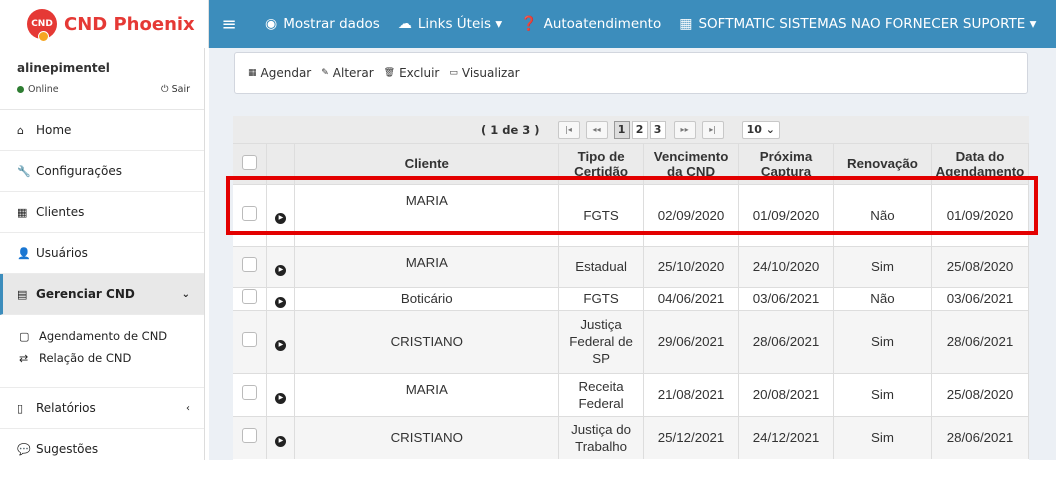 Image resolution: width=1056 pixels, height=487 pixels. Describe the element at coordinates (450, 24) in the screenshot. I see `useful-links-dropdown: ☁ Links Úteis ▾` at that location.